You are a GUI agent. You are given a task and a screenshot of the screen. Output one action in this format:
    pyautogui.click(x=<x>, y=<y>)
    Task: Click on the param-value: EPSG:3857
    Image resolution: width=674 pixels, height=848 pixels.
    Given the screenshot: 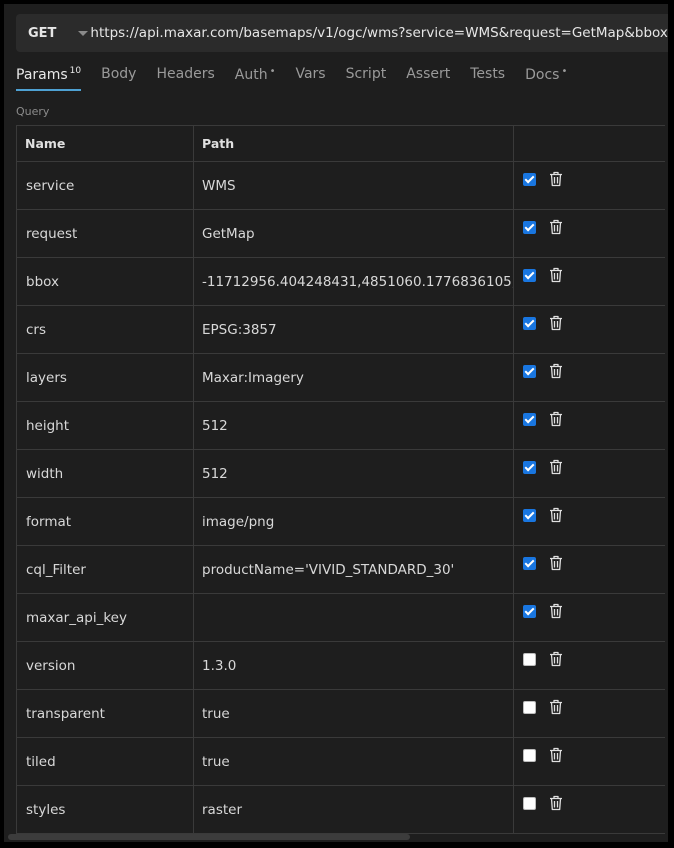 What is the action you would take?
    pyautogui.click(x=353, y=329)
    